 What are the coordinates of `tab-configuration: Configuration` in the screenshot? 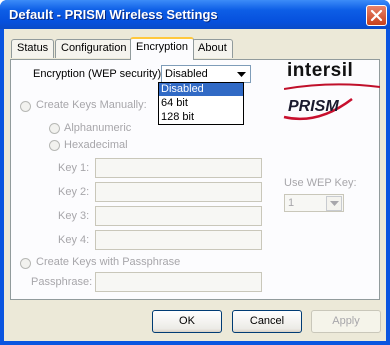 It's located at (94, 48).